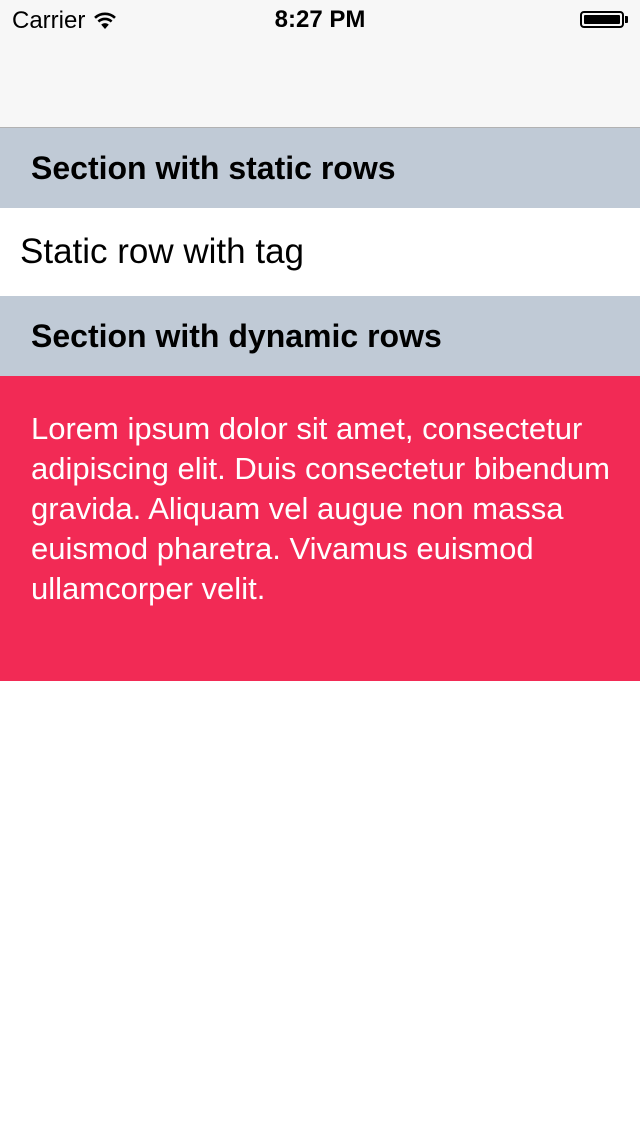 This screenshot has height=1136, width=640. I want to click on section-header-title: Section with static rows, so click(213, 167).